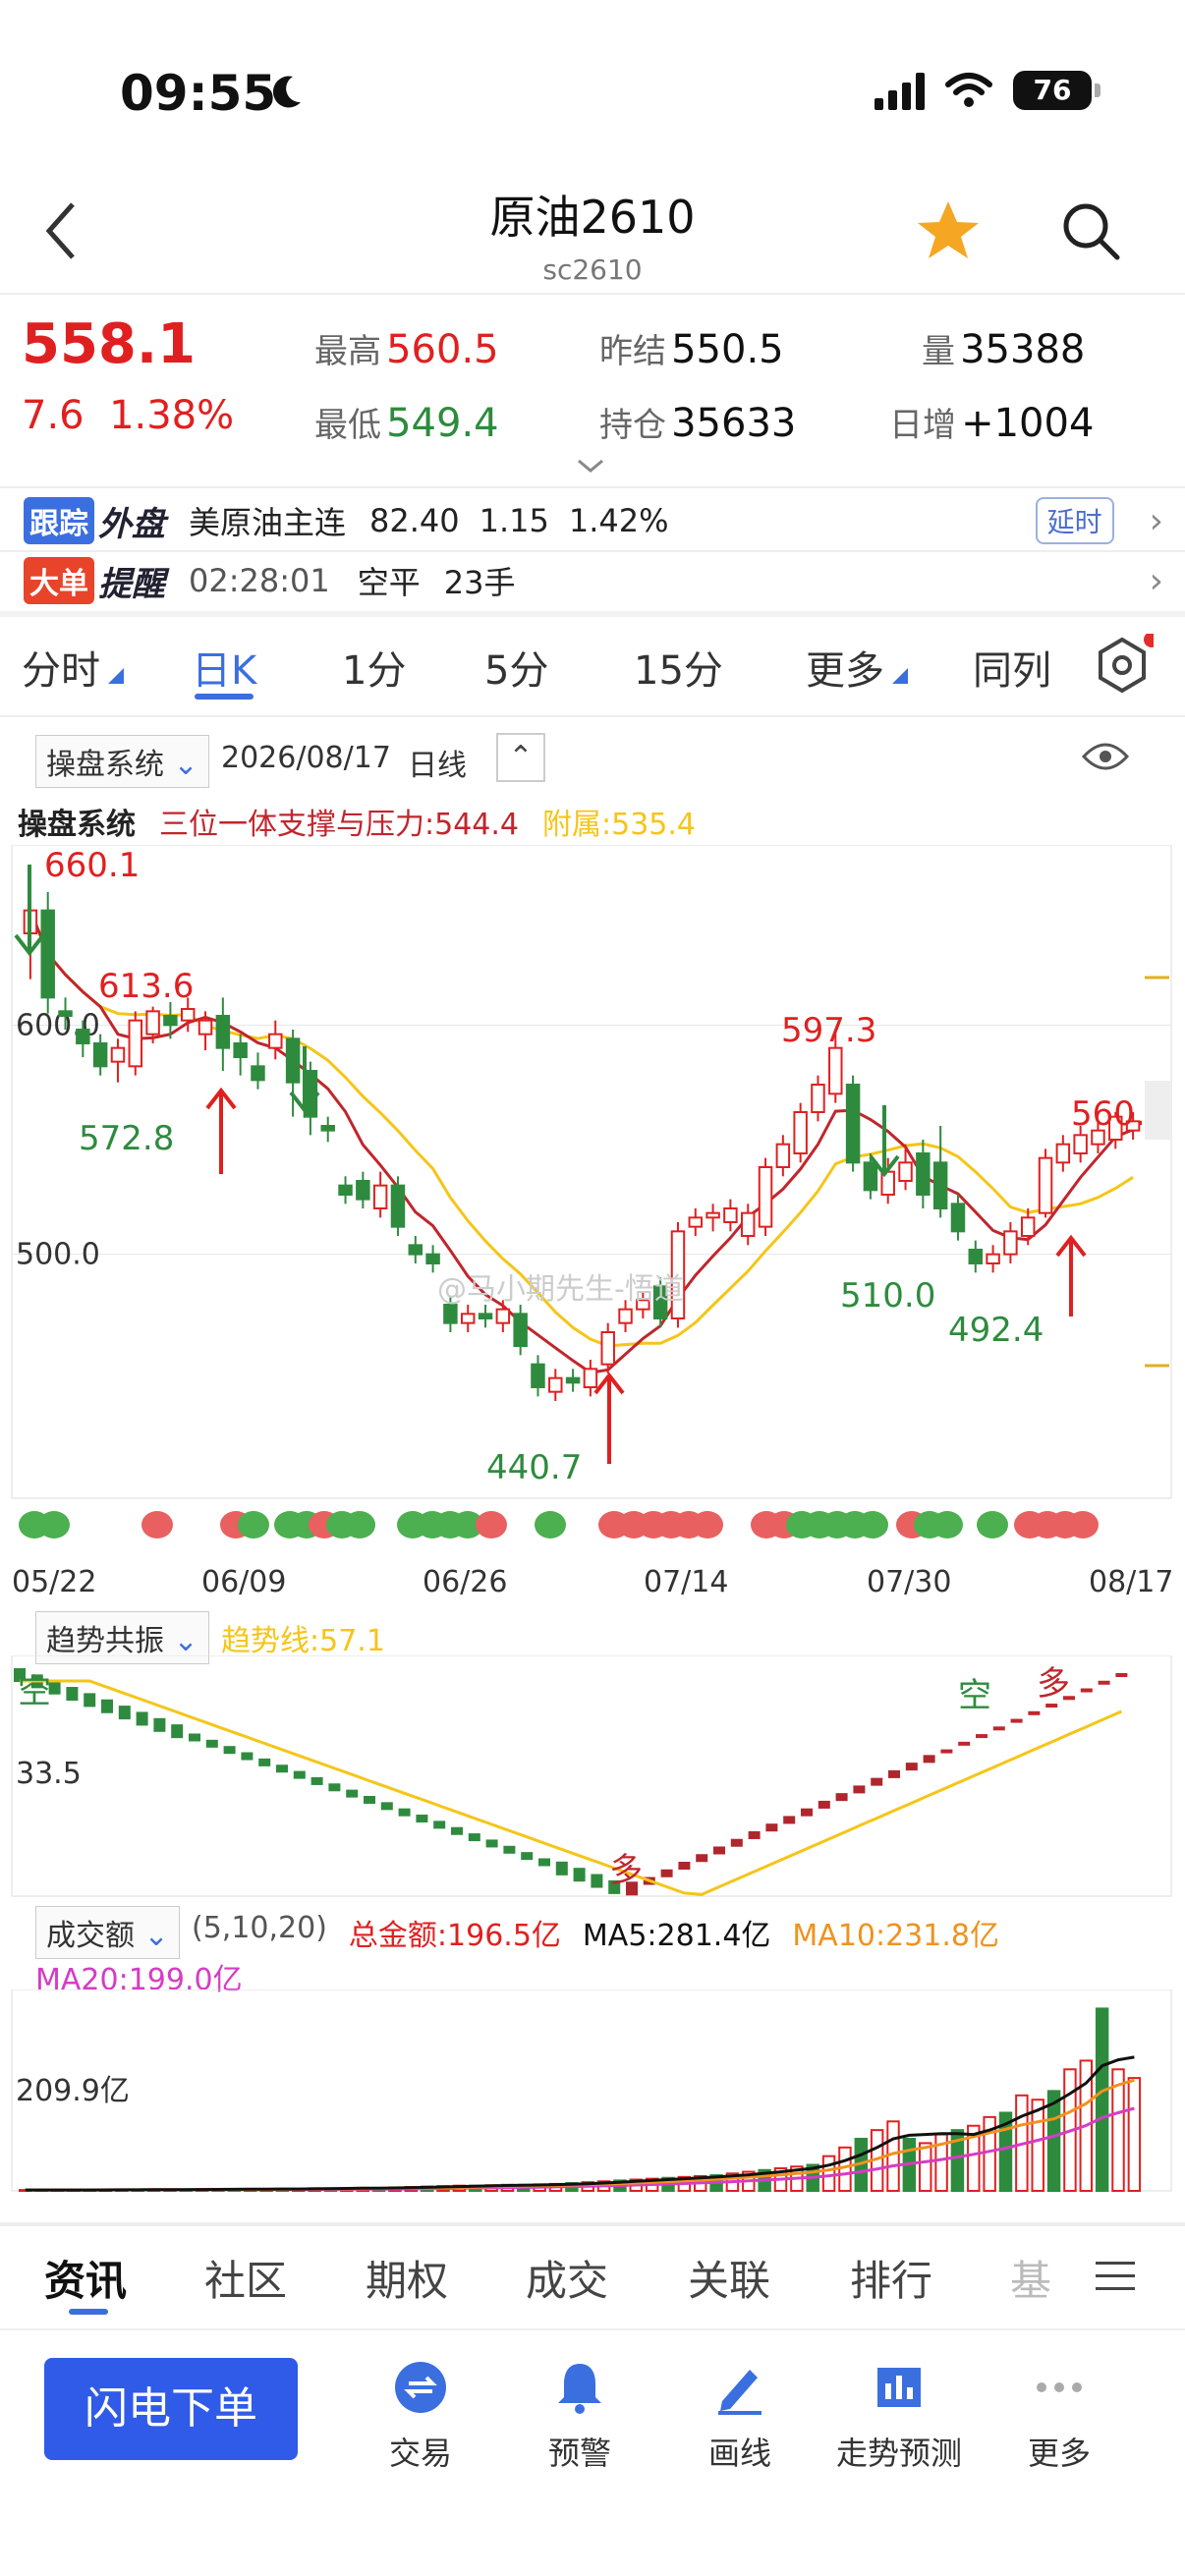 The image size is (1185, 2576). Describe the element at coordinates (592, 2224) in the screenshot. I see `bottom-divider` at that location.